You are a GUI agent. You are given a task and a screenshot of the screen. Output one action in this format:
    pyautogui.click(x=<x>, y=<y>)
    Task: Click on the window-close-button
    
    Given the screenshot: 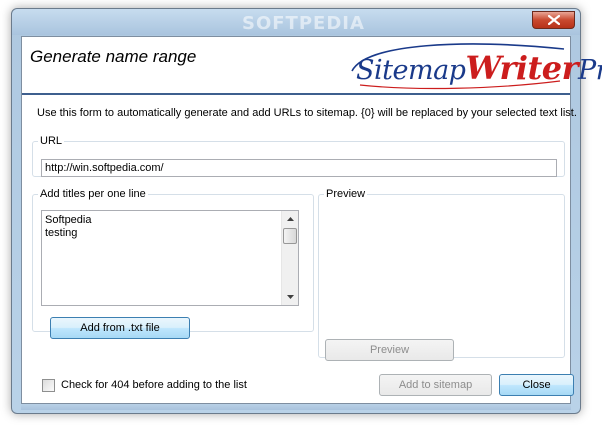 What is the action you would take?
    pyautogui.click(x=553, y=20)
    